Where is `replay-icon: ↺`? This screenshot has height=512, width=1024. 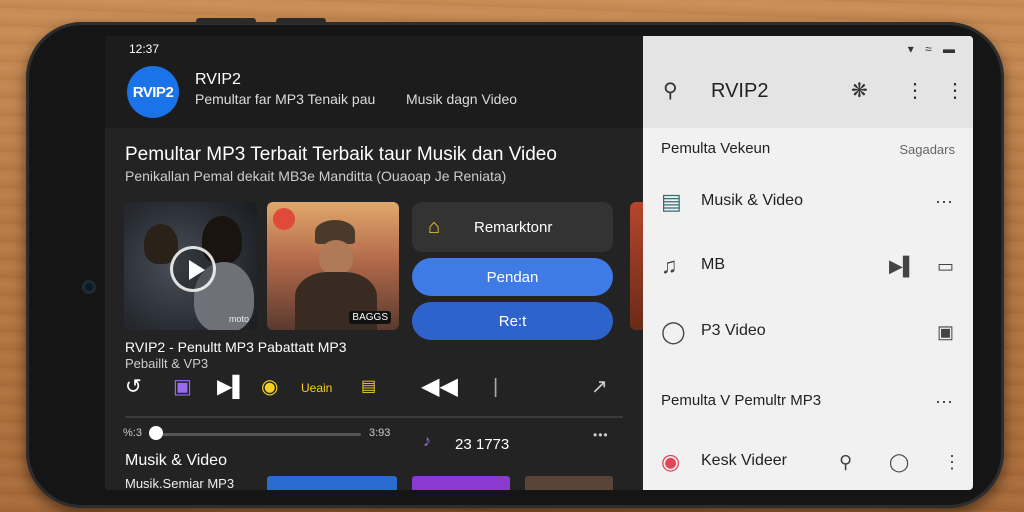
replay-icon: ↺ is located at coordinates (133, 387).